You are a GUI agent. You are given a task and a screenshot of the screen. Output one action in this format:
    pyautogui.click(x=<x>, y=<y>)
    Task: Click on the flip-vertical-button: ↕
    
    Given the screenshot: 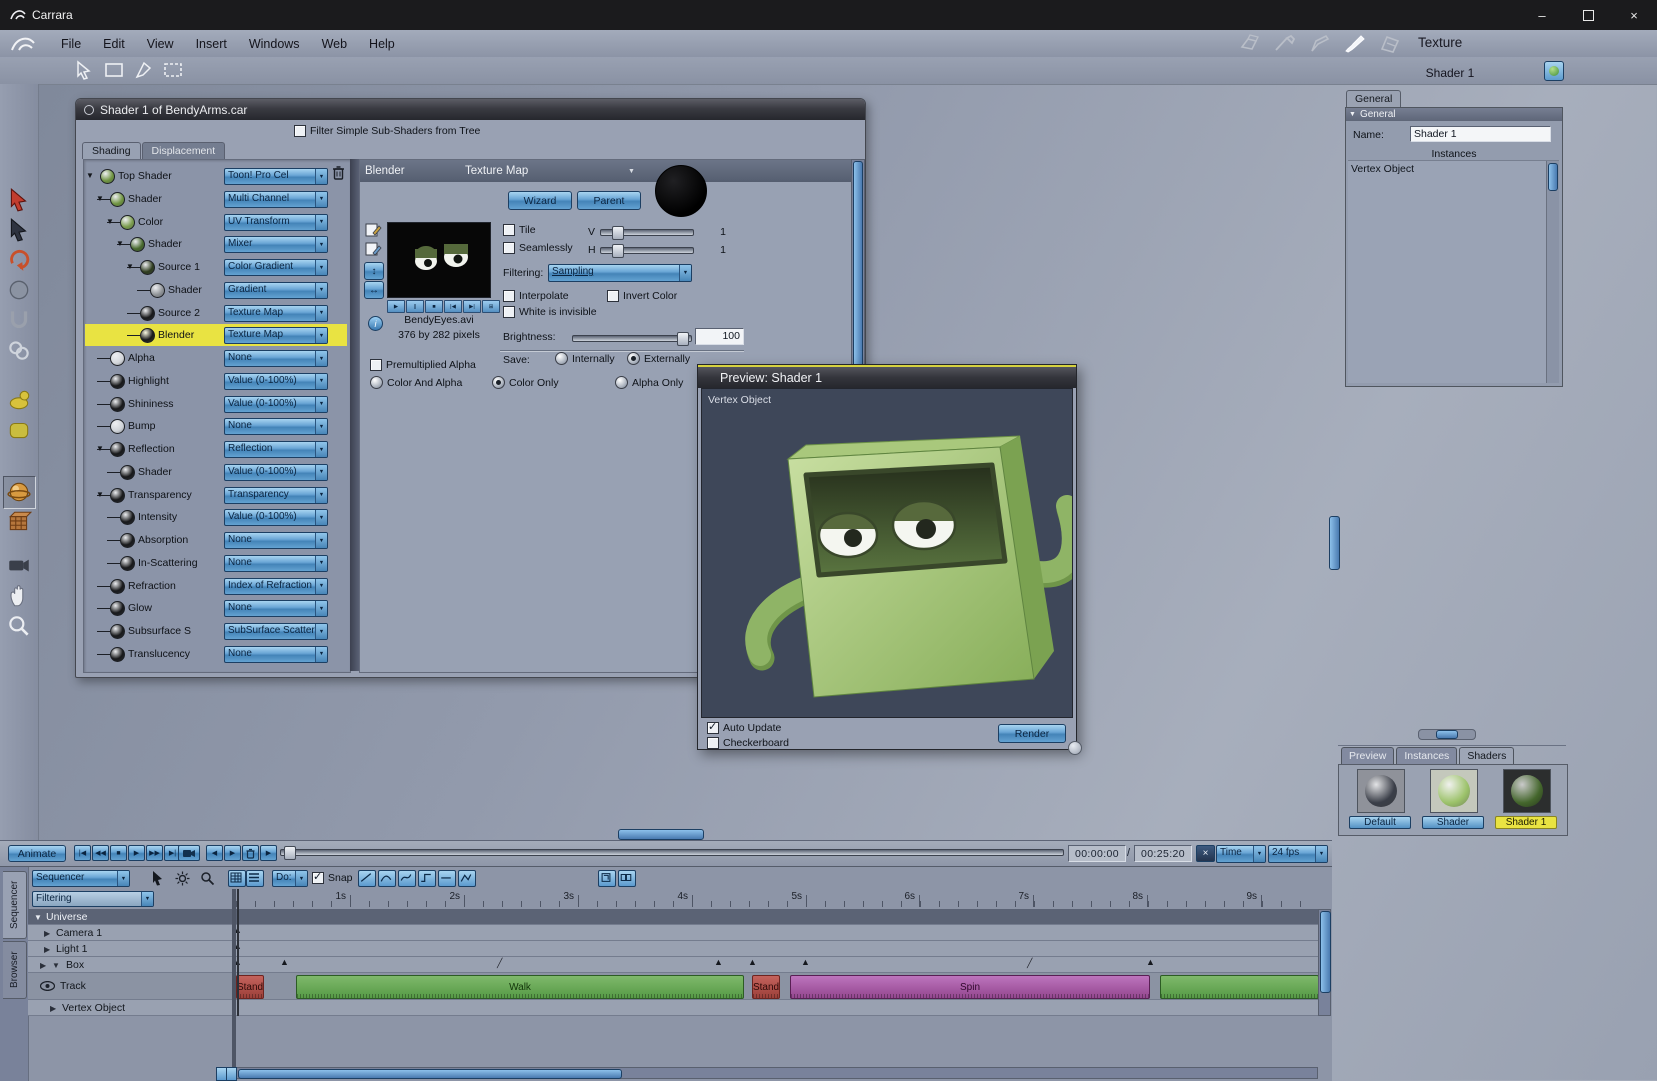 What is the action you would take?
    pyautogui.click(x=374, y=271)
    